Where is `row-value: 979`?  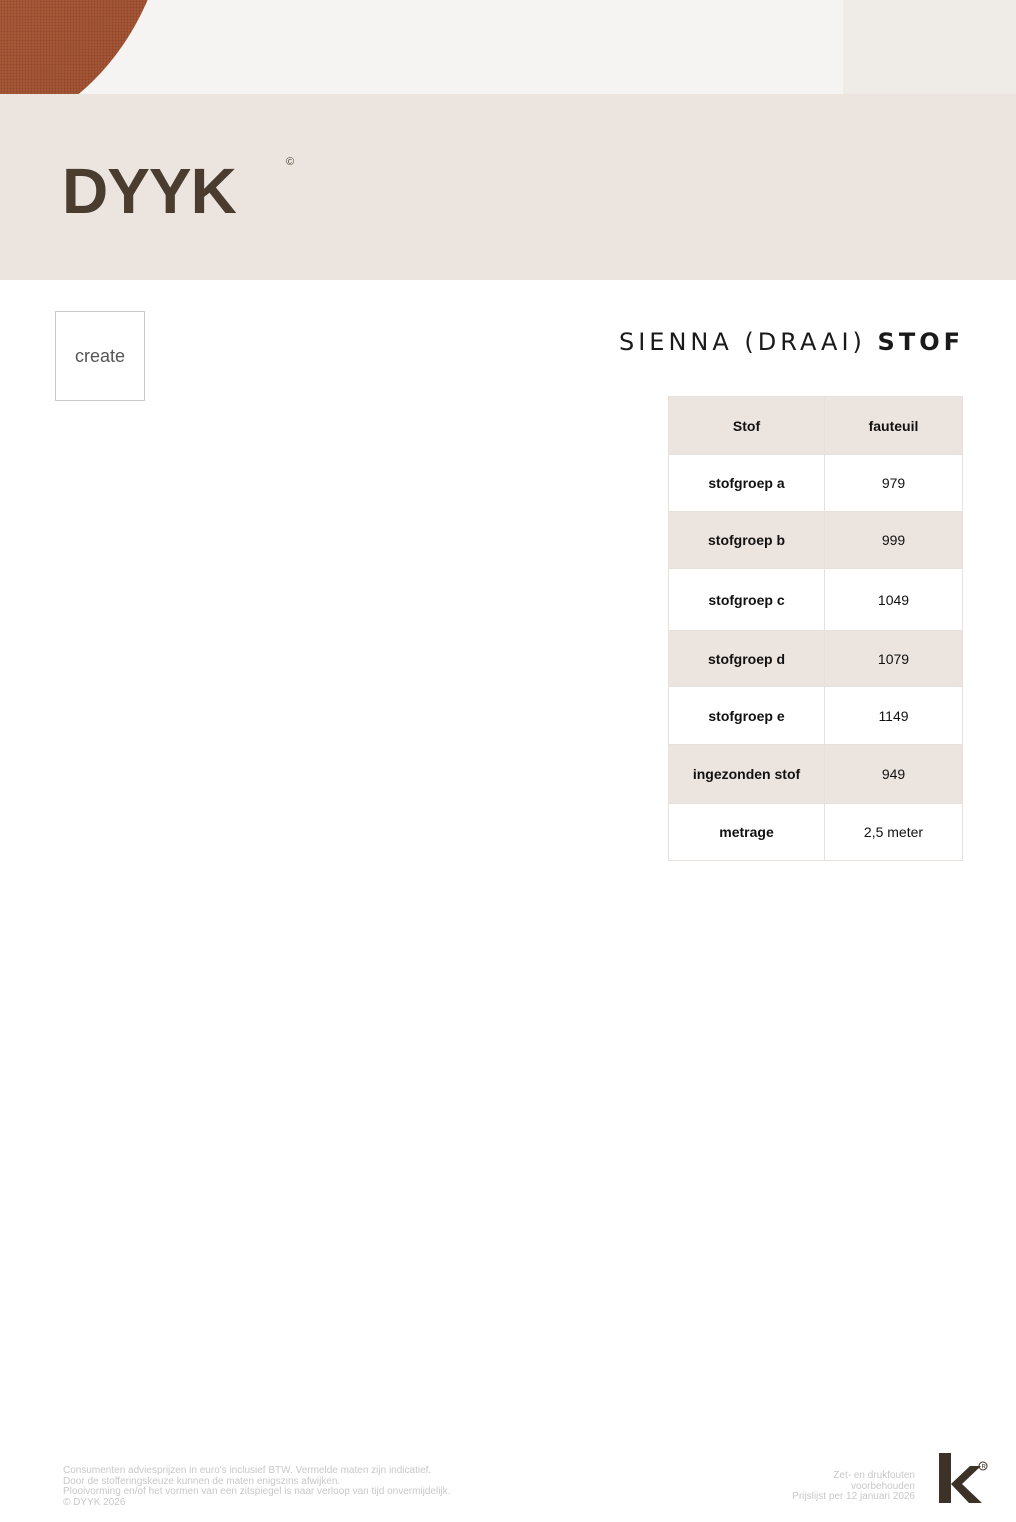
row-value: 979 is located at coordinates (893, 483).